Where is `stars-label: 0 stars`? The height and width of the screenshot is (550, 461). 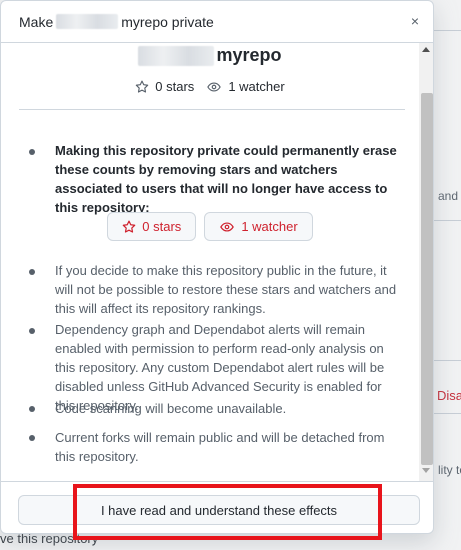 stars-label: 0 stars is located at coordinates (175, 86).